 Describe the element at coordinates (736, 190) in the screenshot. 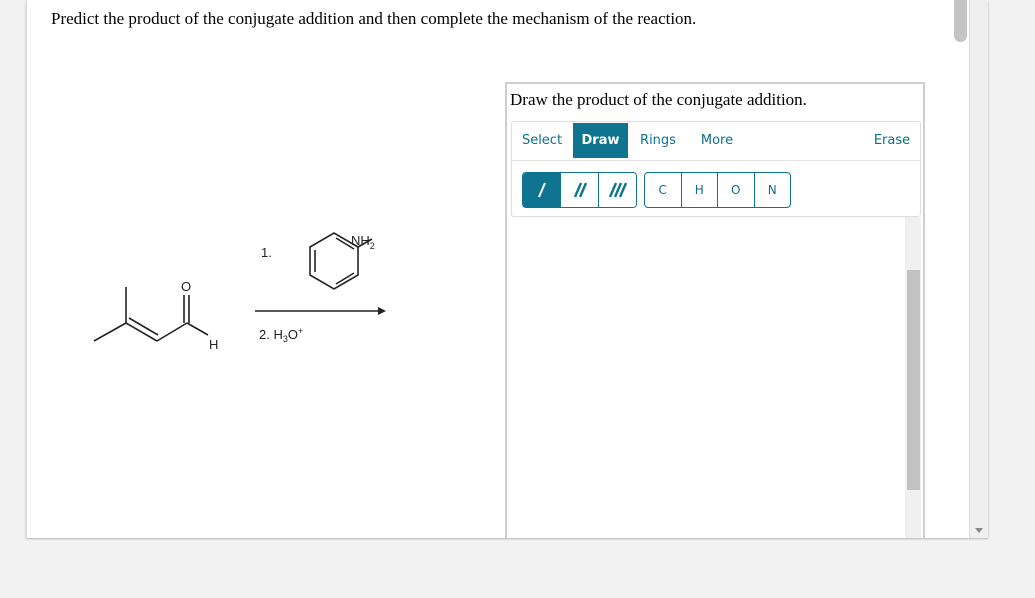

I see `atom-o-button: O` at that location.